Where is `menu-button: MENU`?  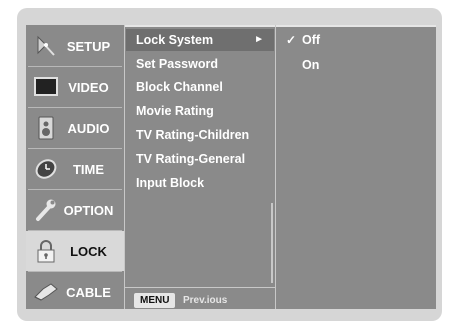
menu-button: MENU is located at coordinates (155, 300).